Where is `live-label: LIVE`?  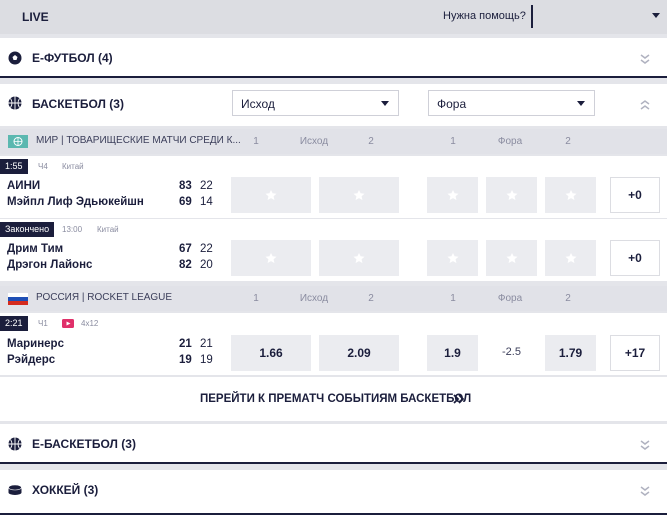 live-label: LIVE is located at coordinates (35, 17).